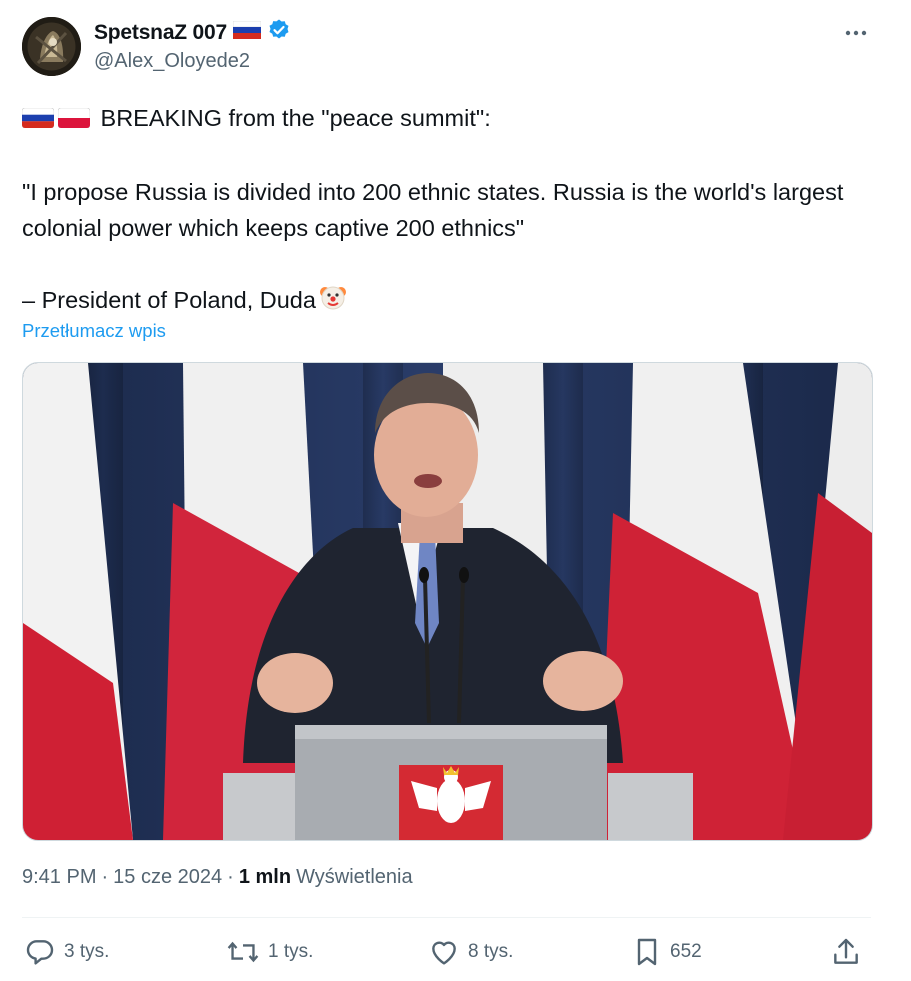 The height and width of the screenshot is (981, 911). I want to click on tweet-attribution: – President of Poland, Duda, so click(452, 302).